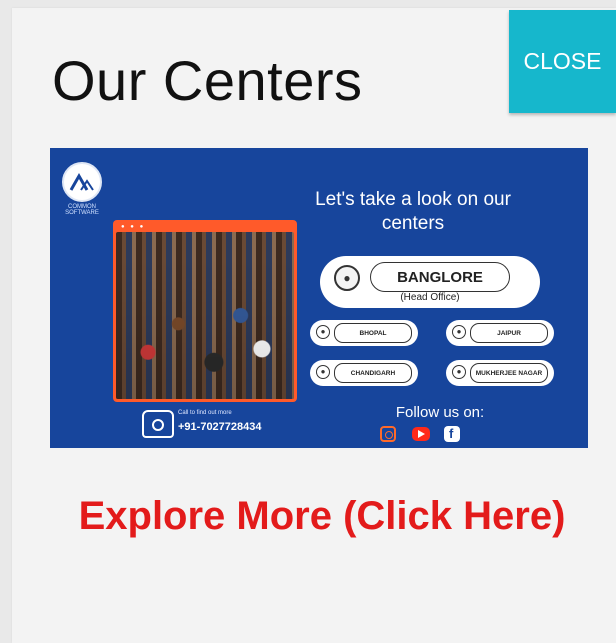 This screenshot has width=616, height=643. What do you see at coordinates (388, 434) in the screenshot?
I see `instagram-icon` at bounding box center [388, 434].